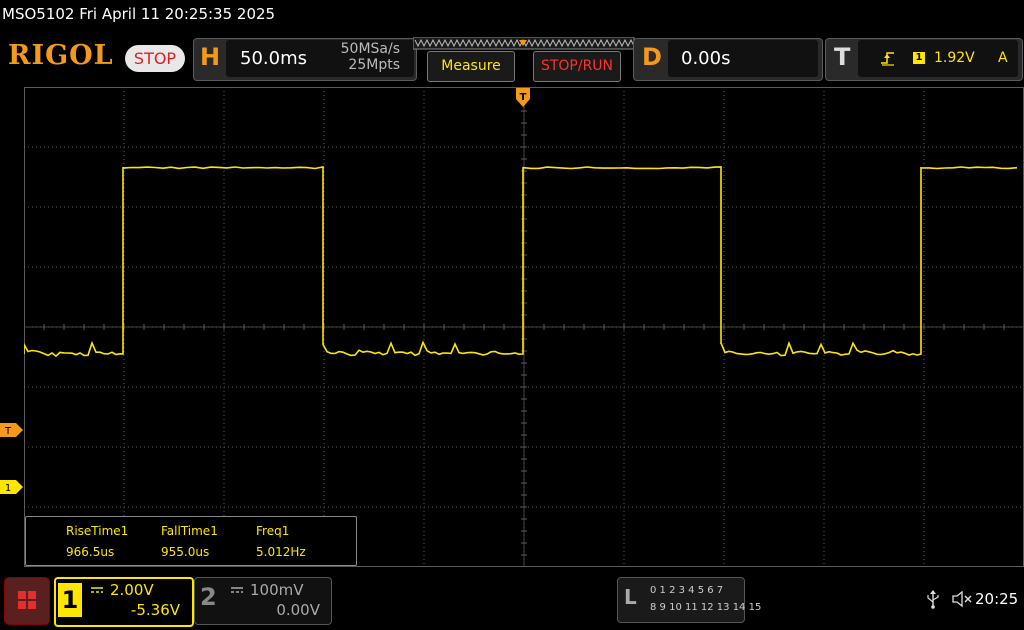 This screenshot has width=1024, height=630. What do you see at coordinates (189, 531) in the screenshot?
I see `meas-header-falltime: FallTime1` at bounding box center [189, 531].